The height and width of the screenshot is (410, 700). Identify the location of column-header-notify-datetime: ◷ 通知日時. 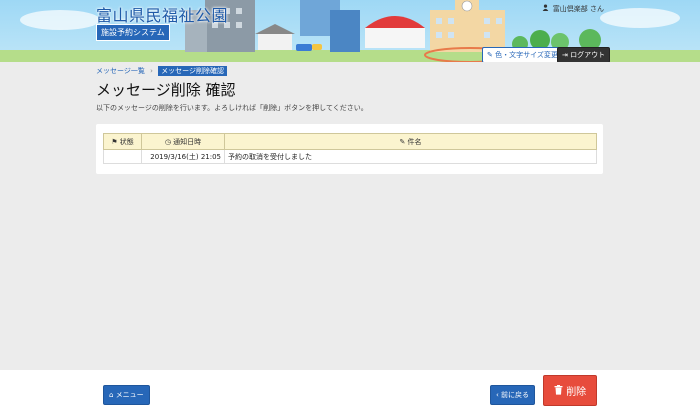
(183, 141).